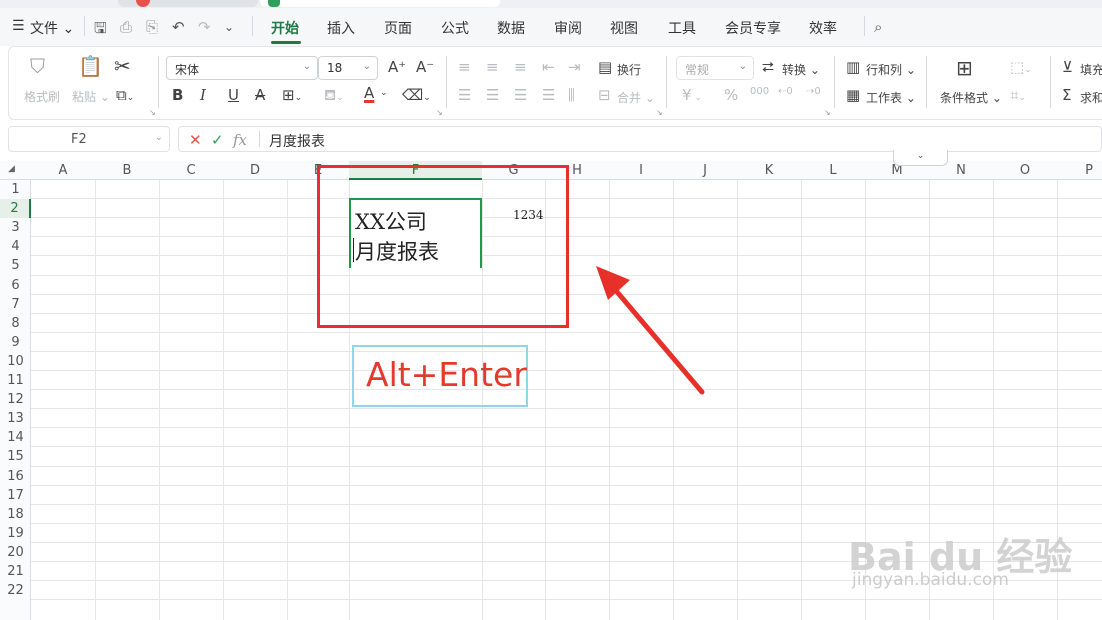  I want to click on fill-icon: ⊻, so click(1067, 67).